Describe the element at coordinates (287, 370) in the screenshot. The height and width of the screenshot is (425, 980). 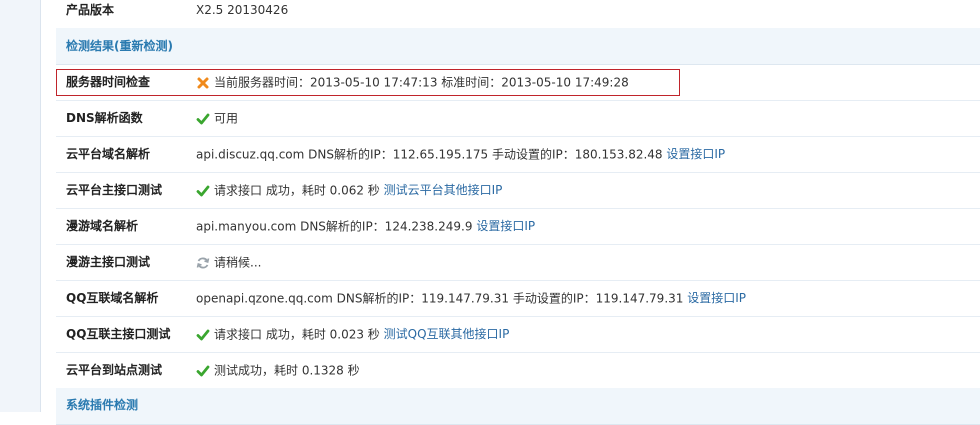
I see `site-test-text: 测试成功，耗时 0.1328 秒` at that location.